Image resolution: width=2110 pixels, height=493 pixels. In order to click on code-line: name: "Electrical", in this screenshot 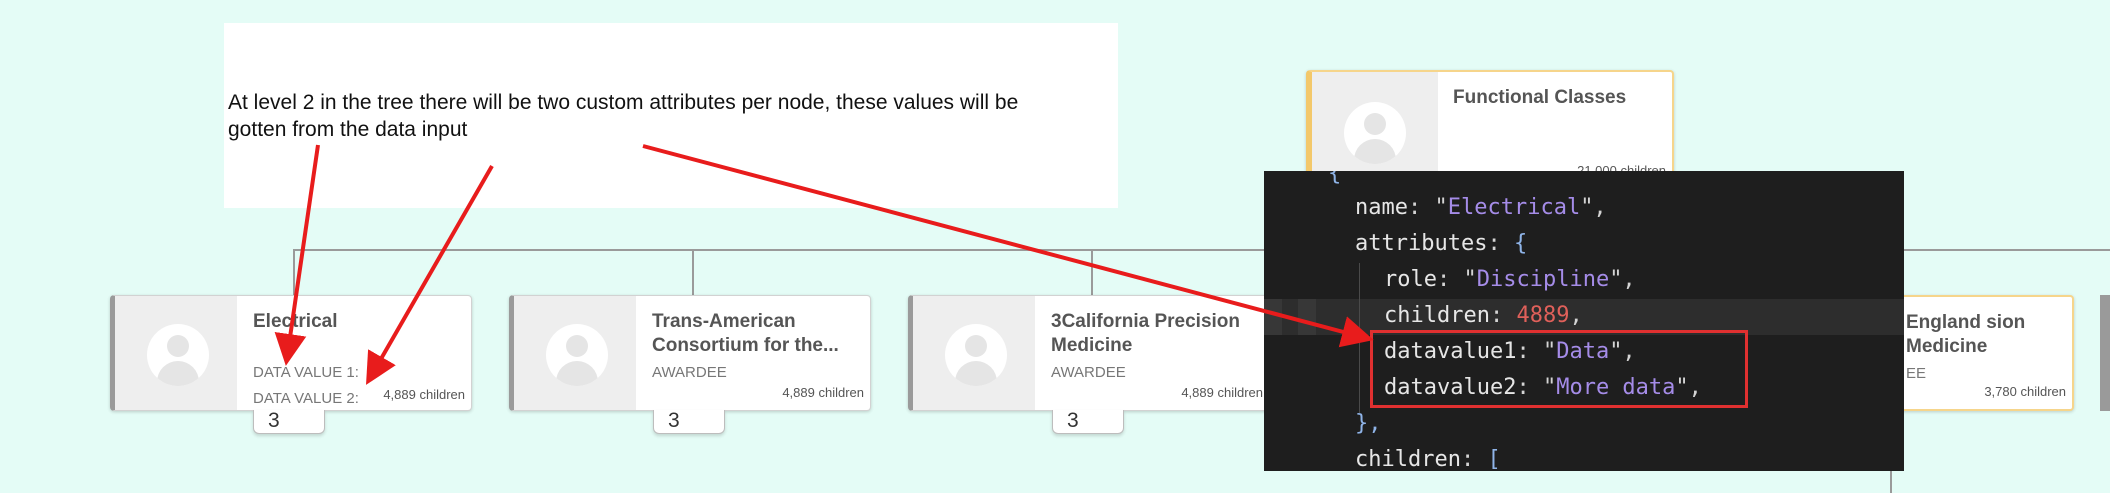, I will do `click(1481, 207)`.